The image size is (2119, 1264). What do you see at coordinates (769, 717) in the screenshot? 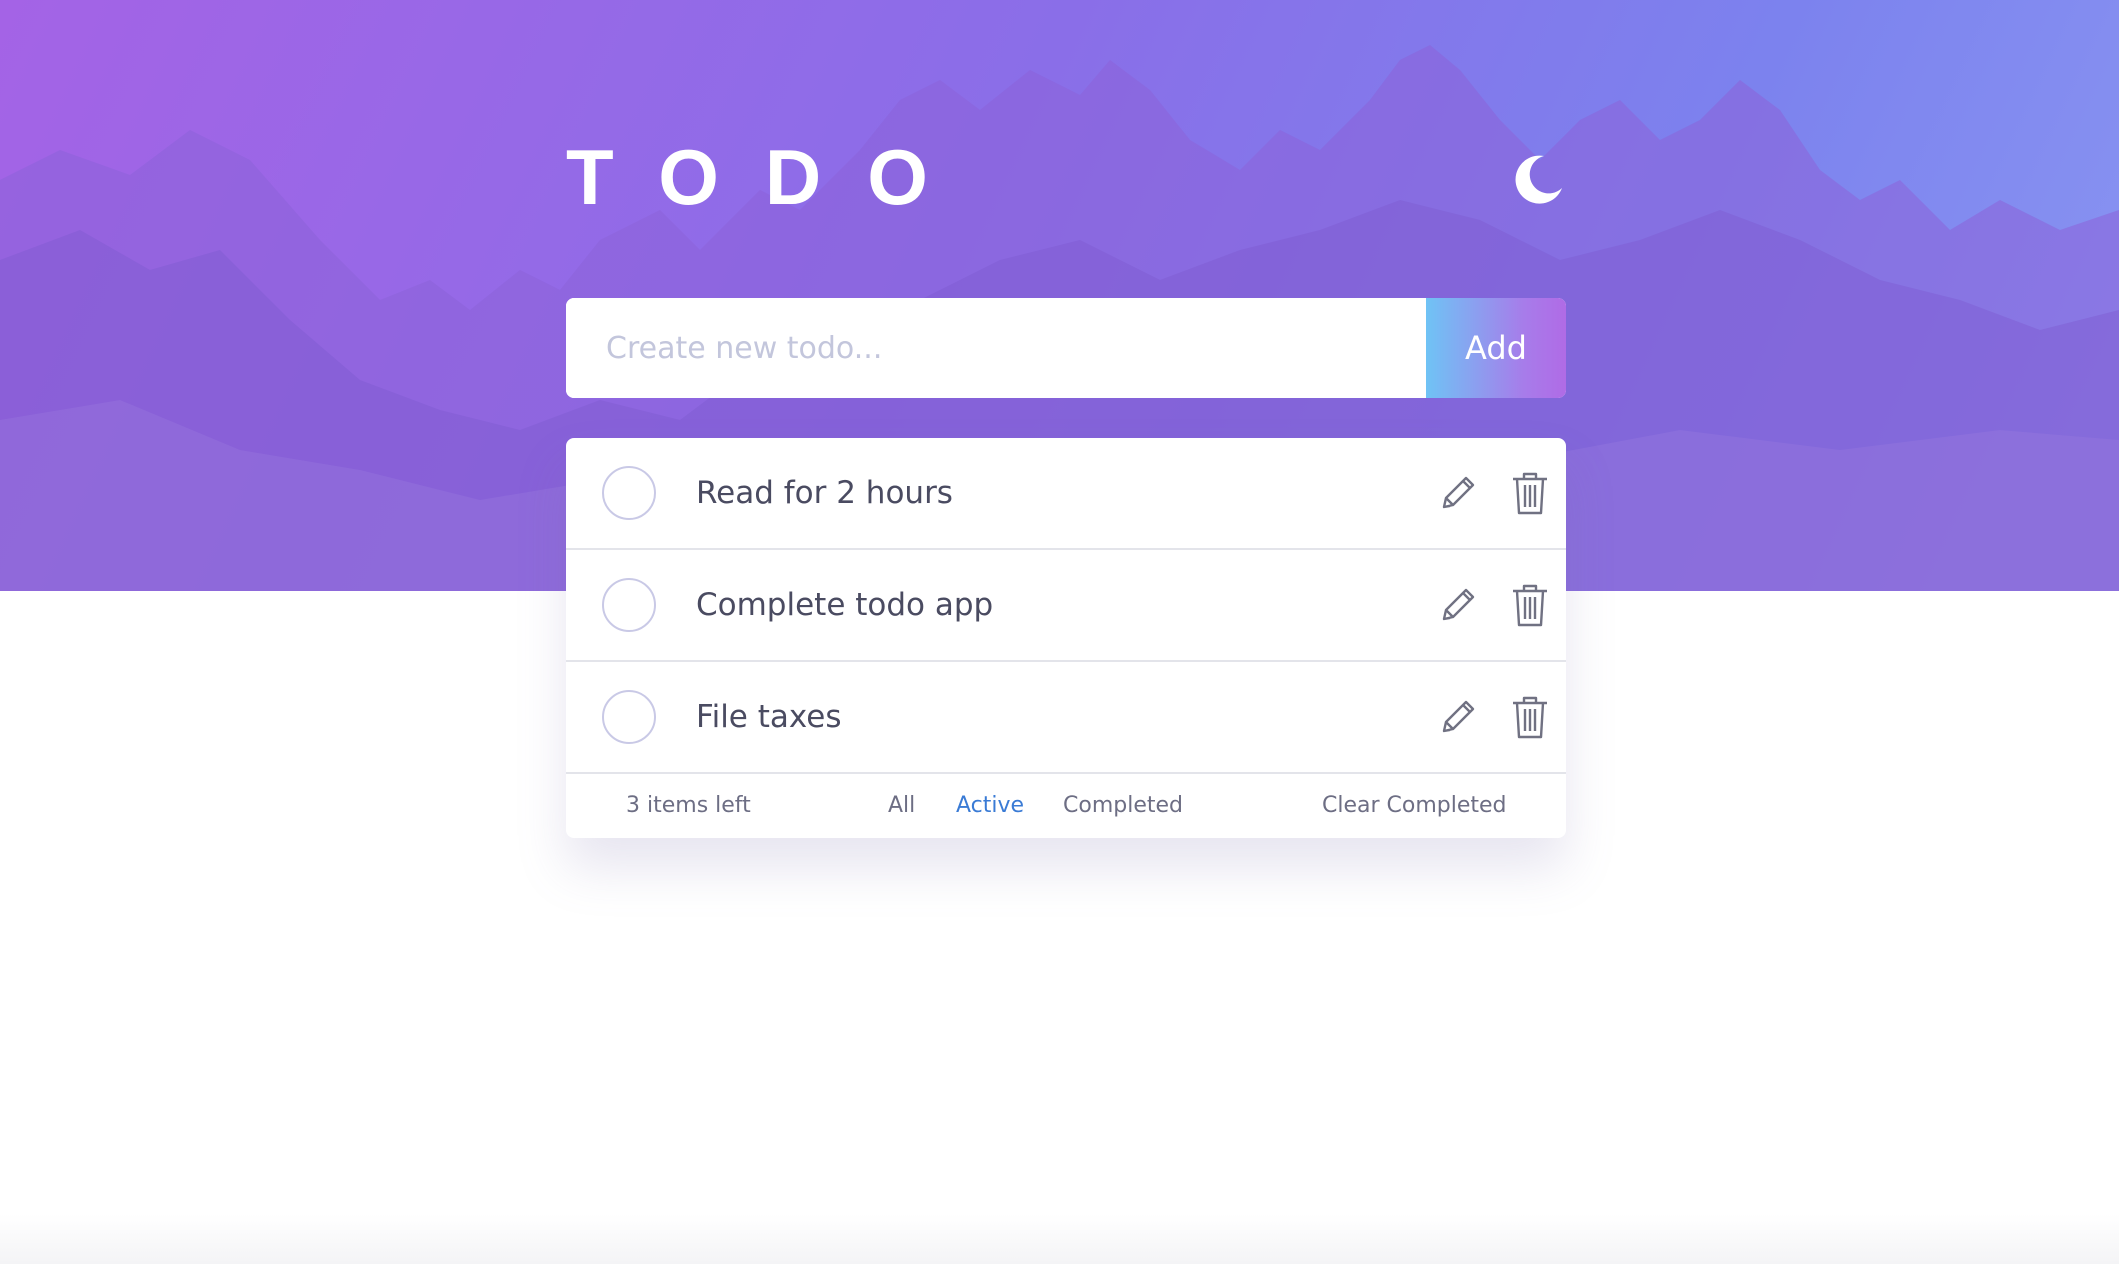
I see `todo-text: File taxes` at bounding box center [769, 717].